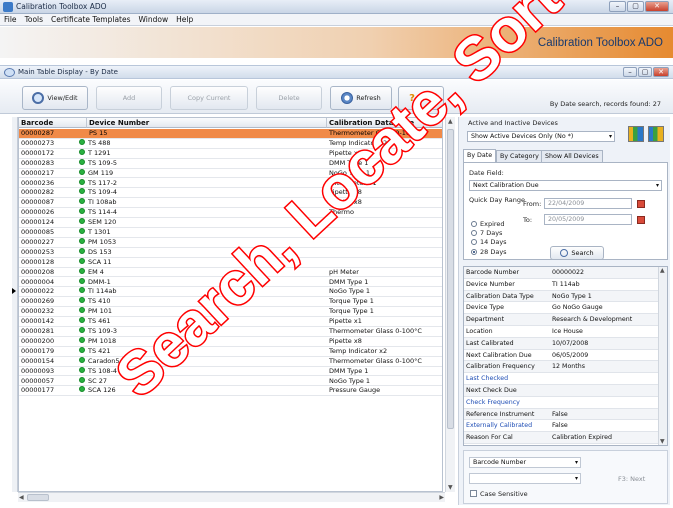 The height and width of the screenshot is (508, 673). What do you see at coordinates (480, 155) in the screenshot?
I see `tab-by-date: By Date` at bounding box center [480, 155].